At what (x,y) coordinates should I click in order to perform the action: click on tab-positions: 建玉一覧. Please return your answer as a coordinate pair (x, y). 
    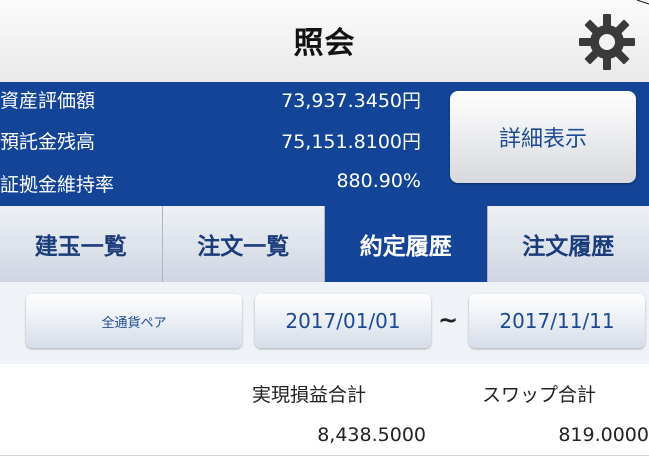
    Looking at the image, I should click on (81, 244).